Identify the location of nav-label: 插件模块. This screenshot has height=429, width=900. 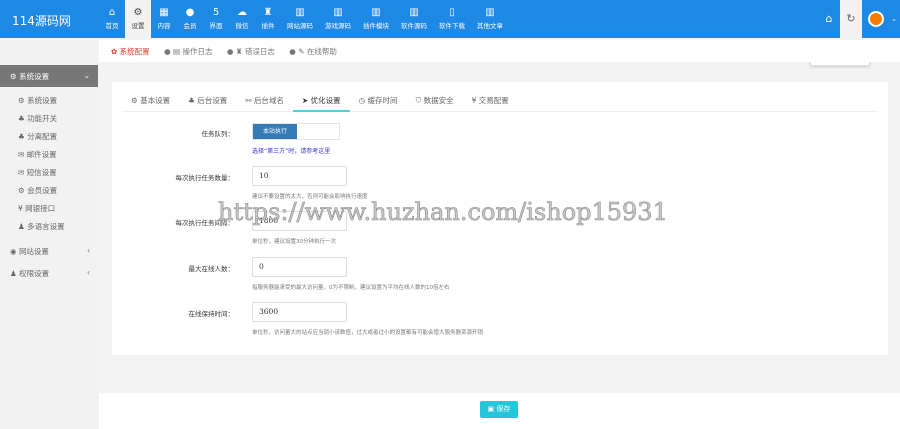
(376, 26).